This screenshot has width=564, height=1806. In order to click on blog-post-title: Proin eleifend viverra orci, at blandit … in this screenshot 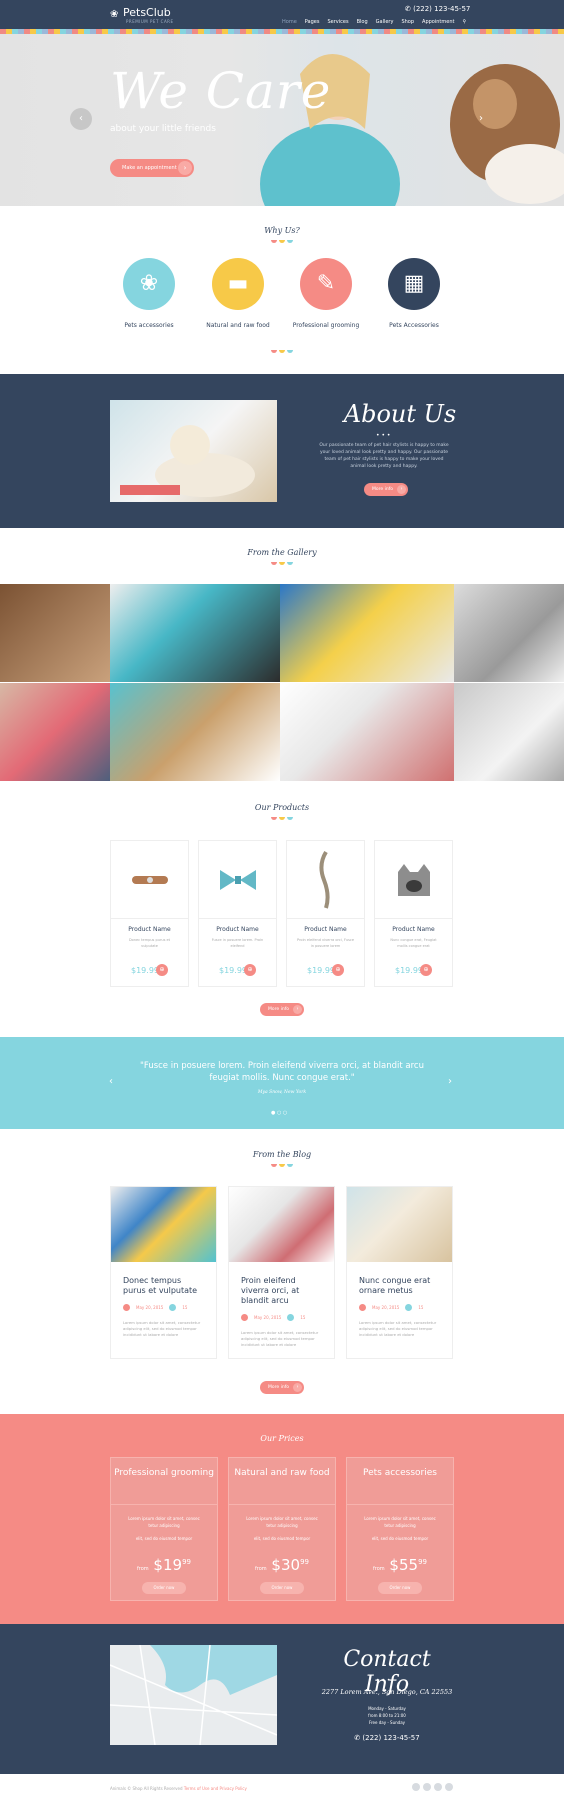, I will do `click(281, 1291)`.